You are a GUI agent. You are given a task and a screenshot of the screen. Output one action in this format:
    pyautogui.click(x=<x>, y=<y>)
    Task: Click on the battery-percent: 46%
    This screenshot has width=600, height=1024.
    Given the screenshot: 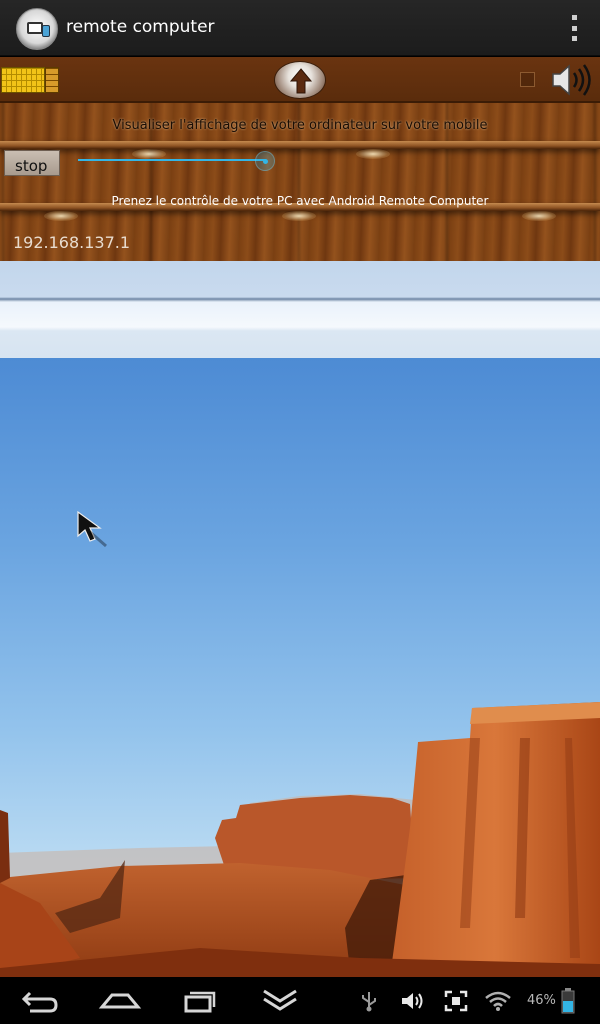 What is the action you would take?
    pyautogui.click(x=541, y=1000)
    